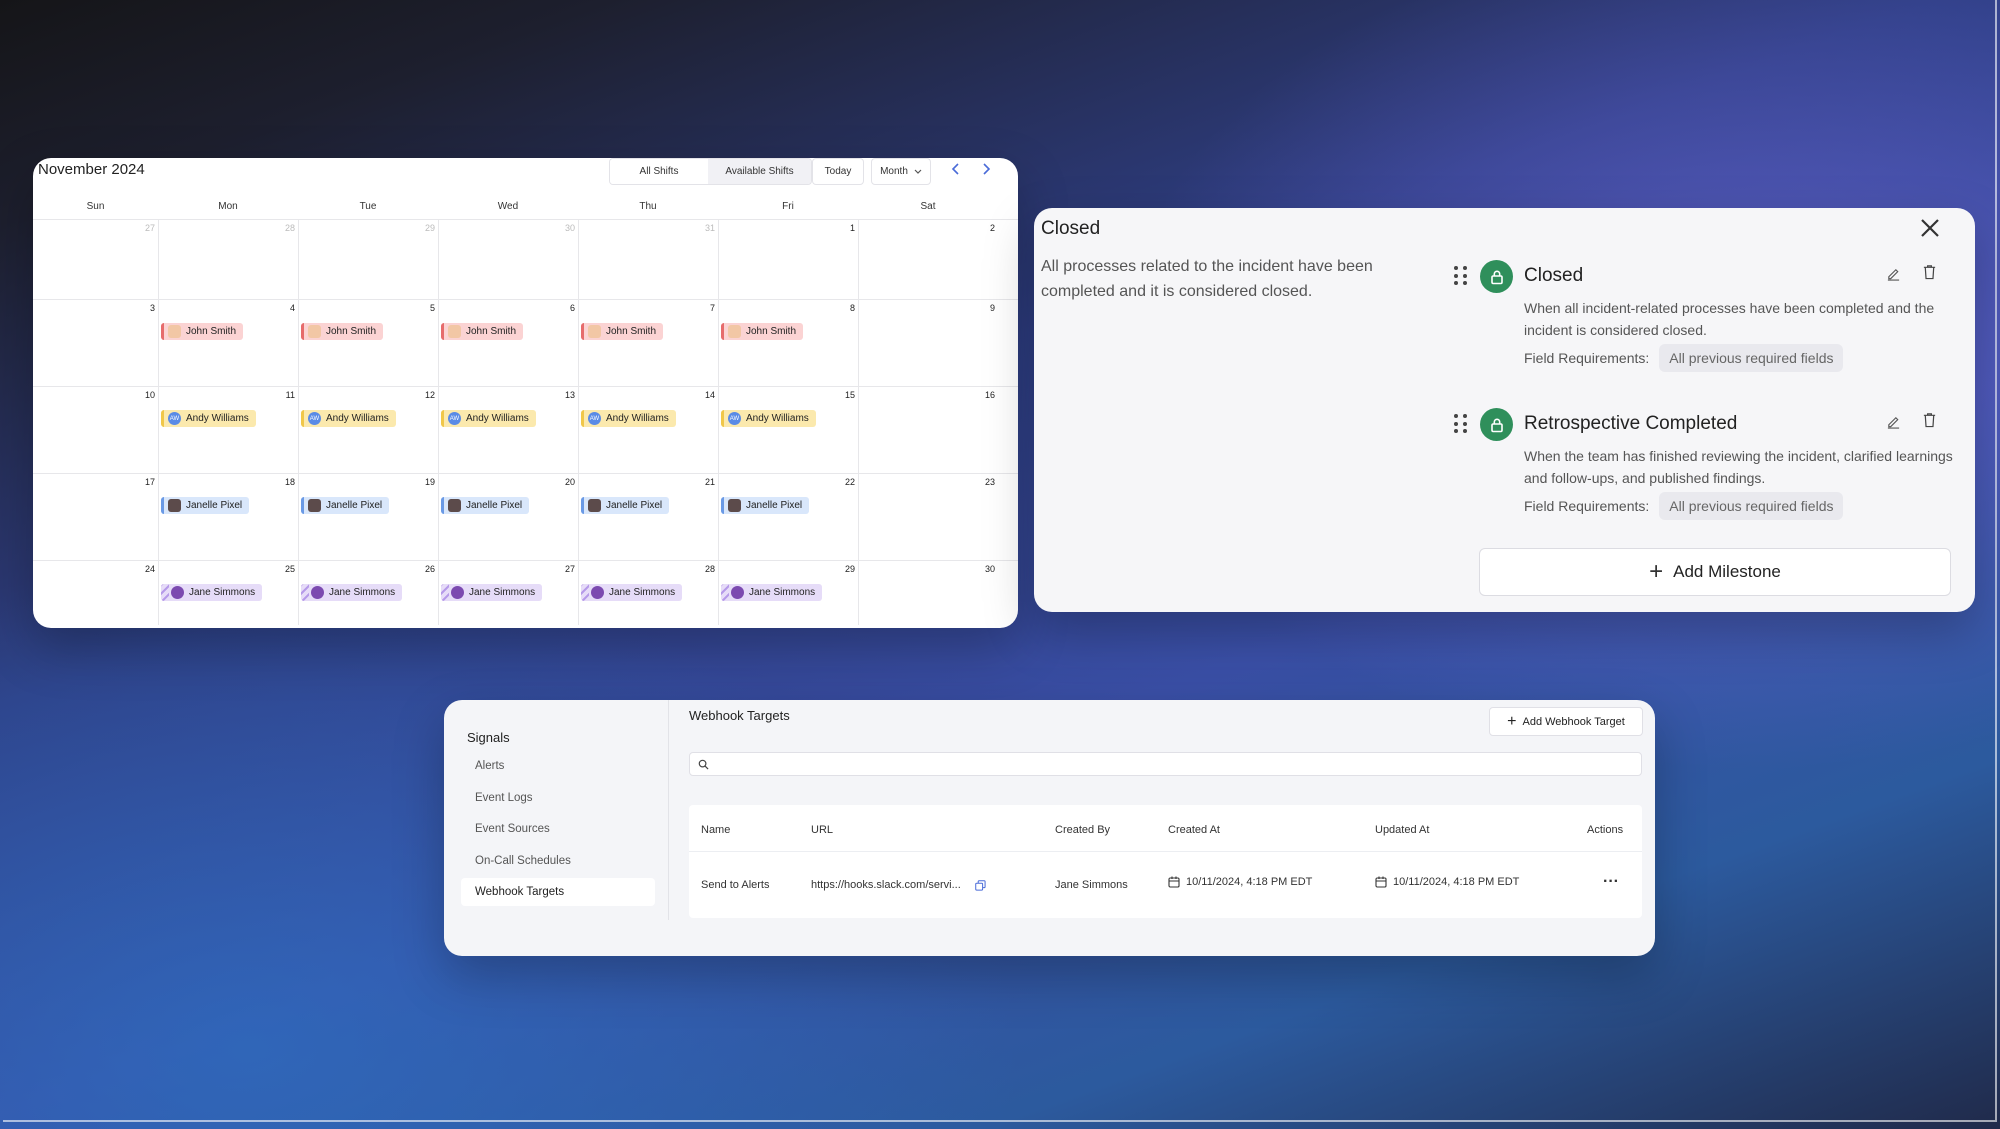 The width and height of the screenshot is (2000, 1129). I want to click on calendar-day-cell: 25 Jane Simmons, so click(228, 593).